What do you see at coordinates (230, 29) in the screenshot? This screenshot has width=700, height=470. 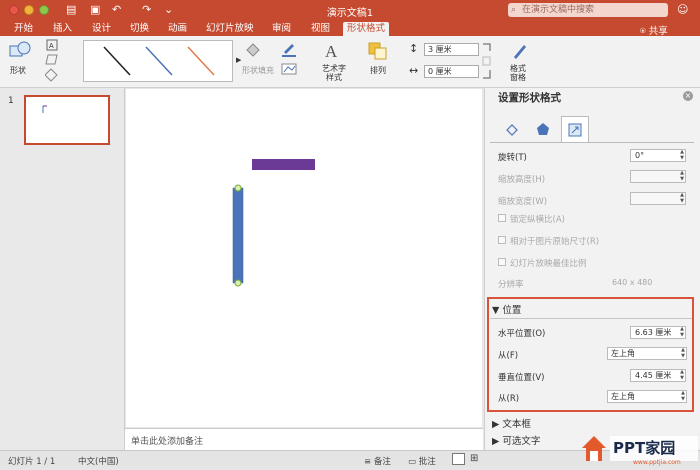 I see `tab-slideshow: 幻灯片放映` at bounding box center [230, 29].